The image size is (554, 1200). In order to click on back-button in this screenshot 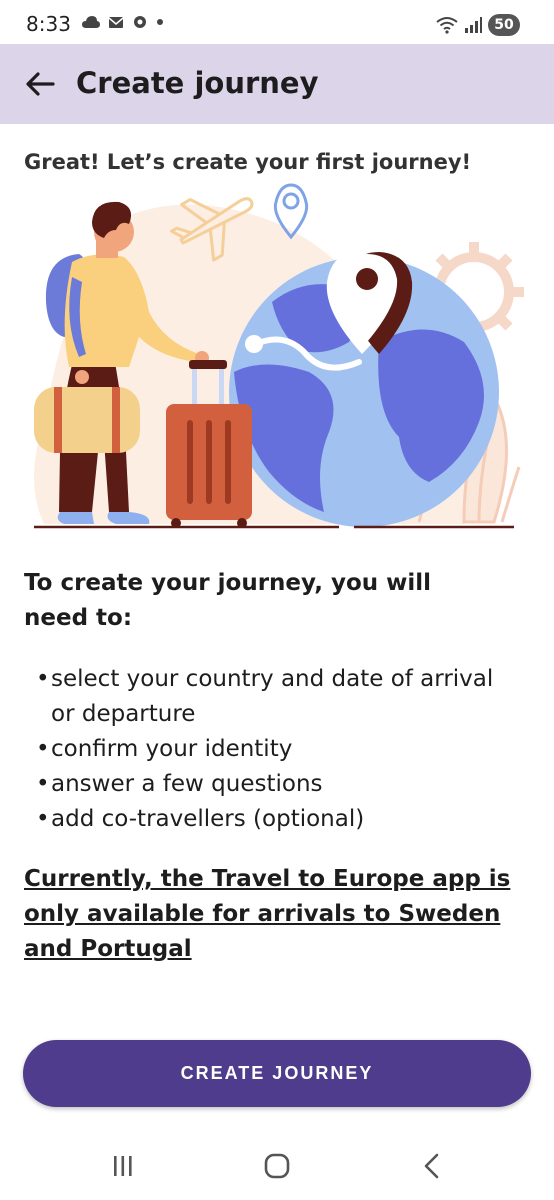, I will do `click(40, 84)`.